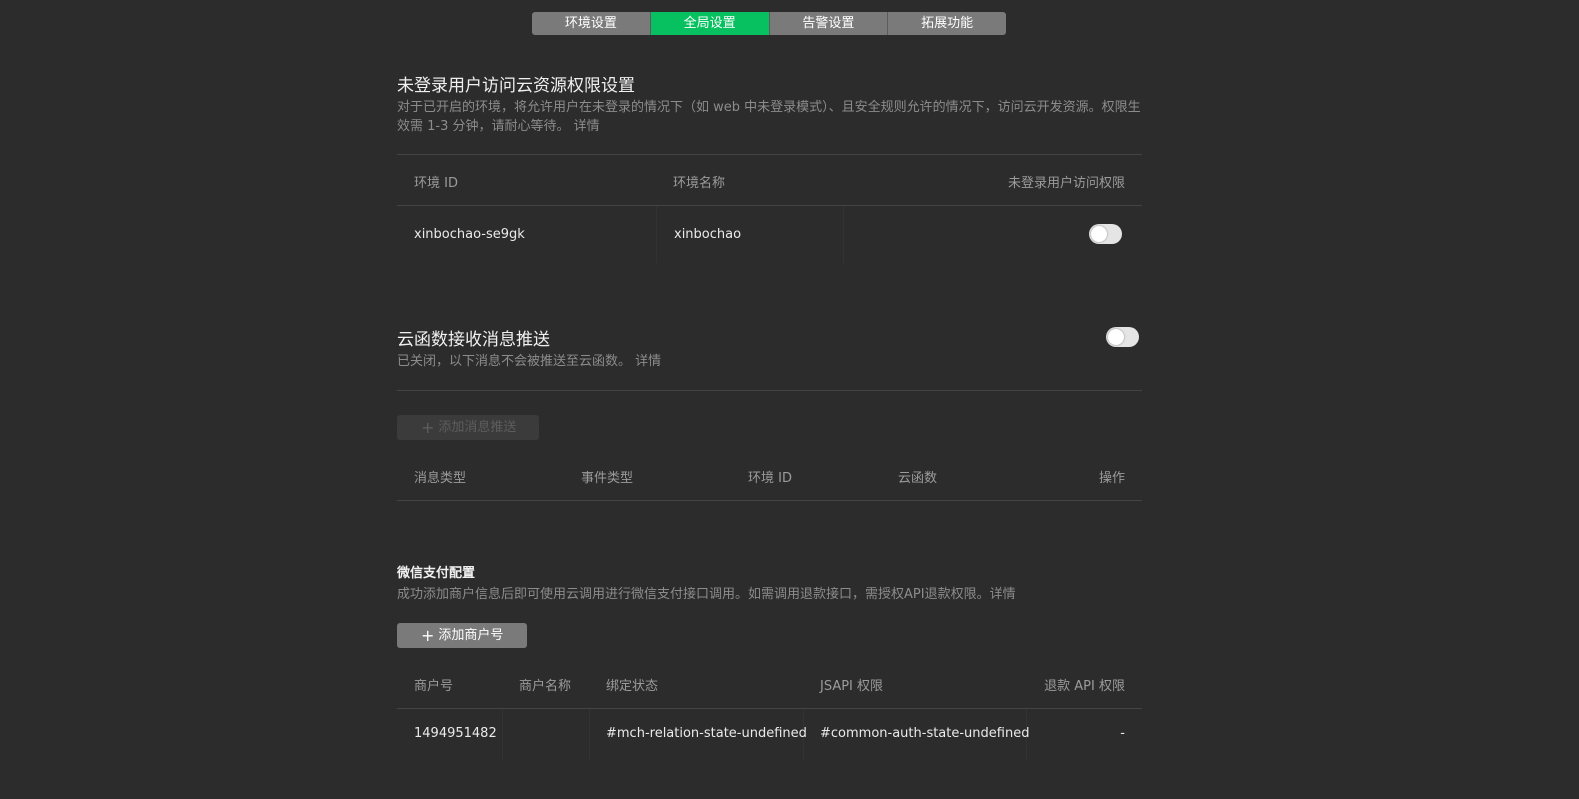 This screenshot has width=1579, height=799. What do you see at coordinates (516, 86) in the screenshot?
I see `unauth-section-title: 未登录用户访问云资源权限设置` at bounding box center [516, 86].